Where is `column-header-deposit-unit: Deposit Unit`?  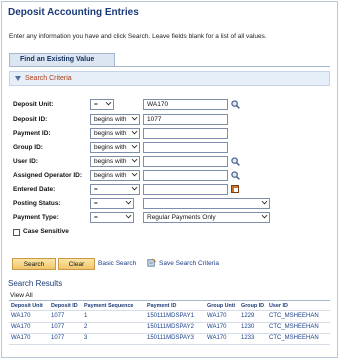 column-header-deposit-unit: Deposit Unit is located at coordinates (27, 306).